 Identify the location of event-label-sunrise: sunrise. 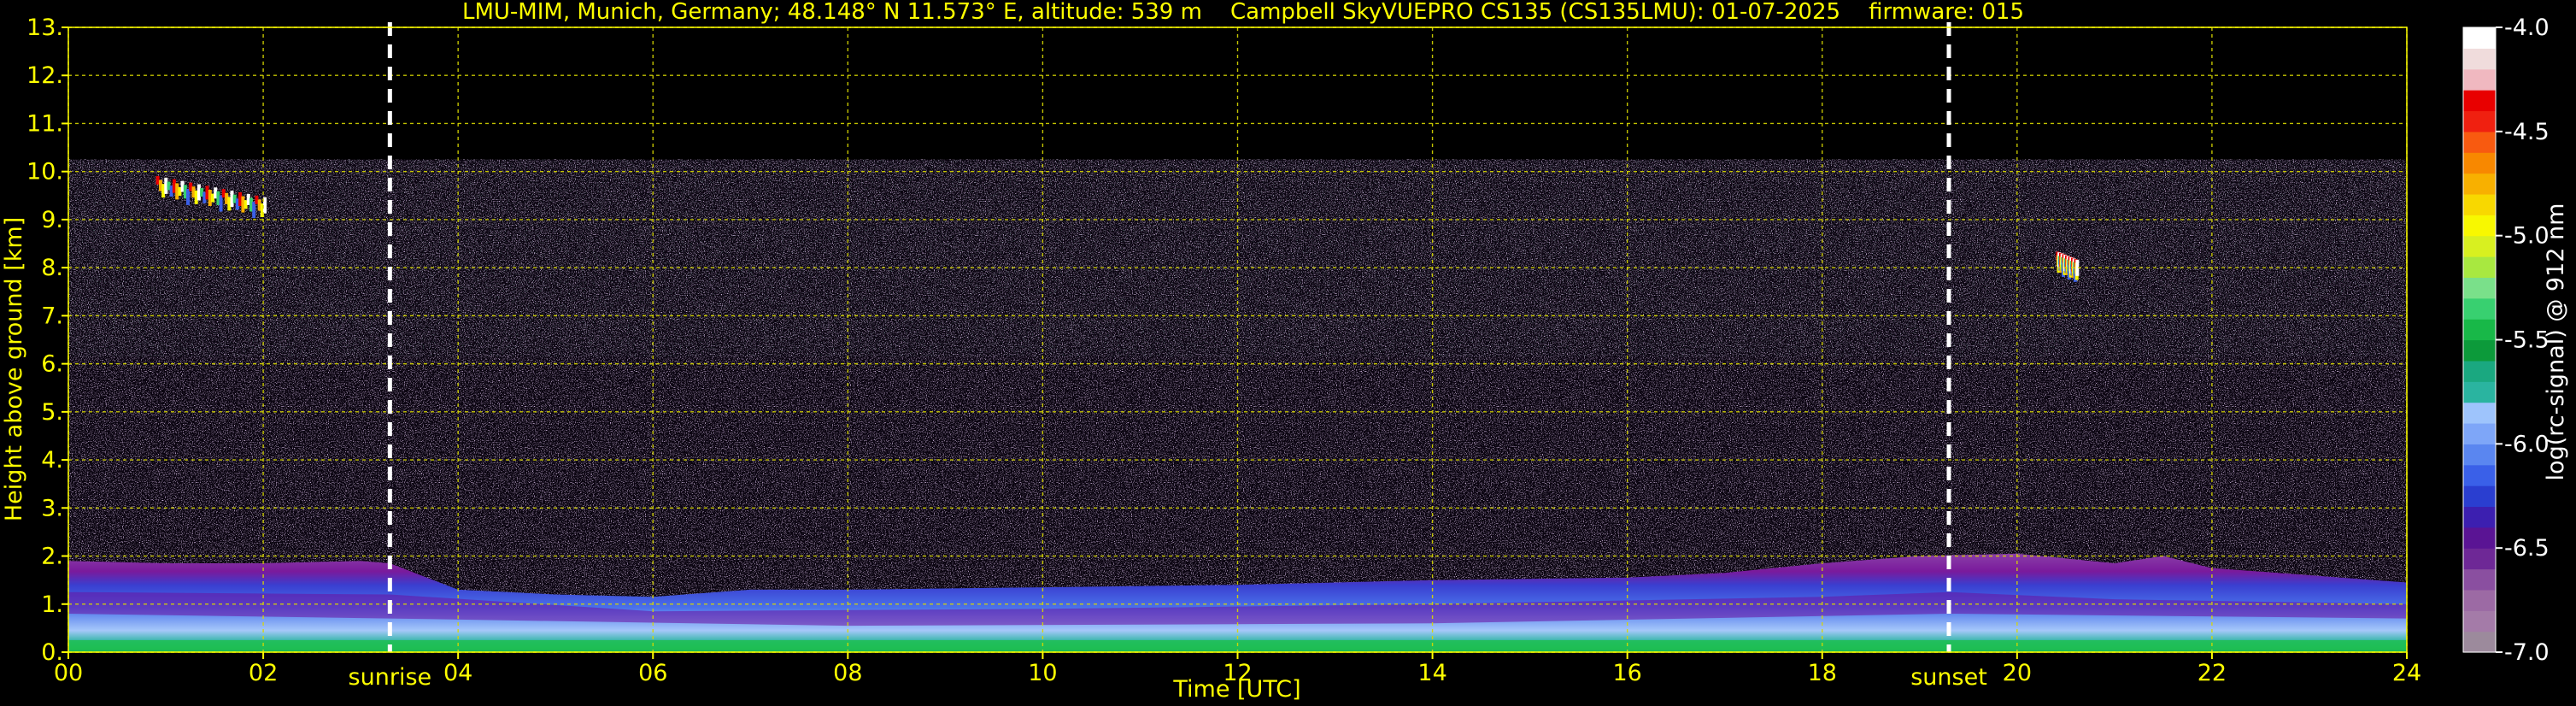
(390, 677).